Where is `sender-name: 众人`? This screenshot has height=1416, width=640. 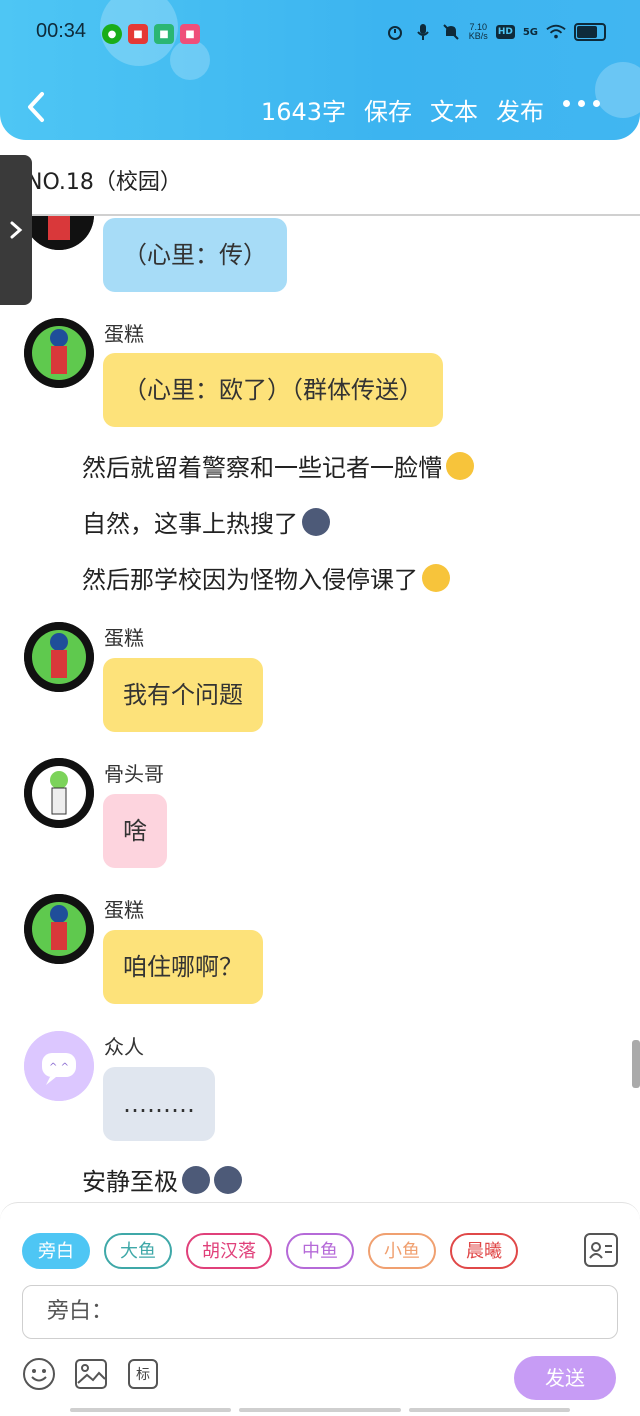 sender-name: 众人 is located at coordinates (124, 1047).